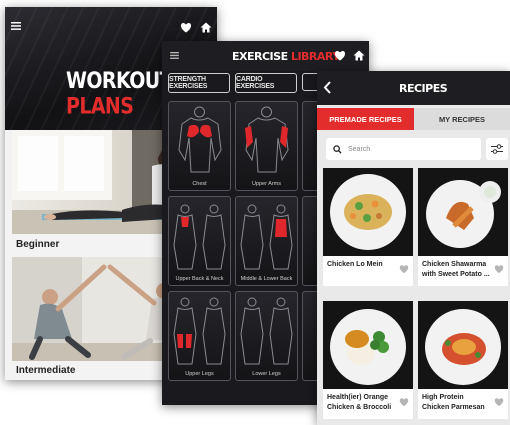  Describe the element at coordinates (199, 83) in the screenshot. I see `tab-strength-exercises: STRENGTH EXERCISES` at that location.